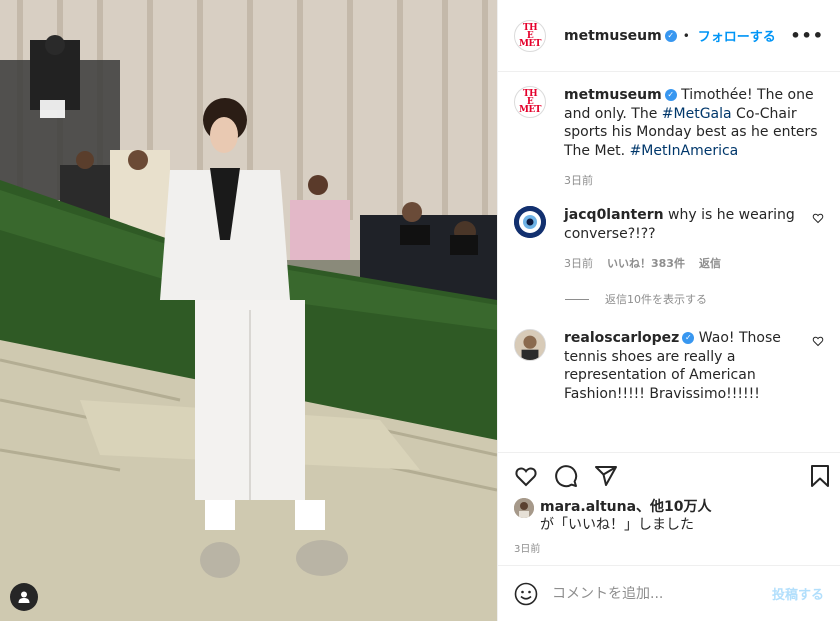 The height and width of the screenshot is (621, 840). Describe the element at coordinates (669, 475) in the screenshot. I see `action-bar` at that location.